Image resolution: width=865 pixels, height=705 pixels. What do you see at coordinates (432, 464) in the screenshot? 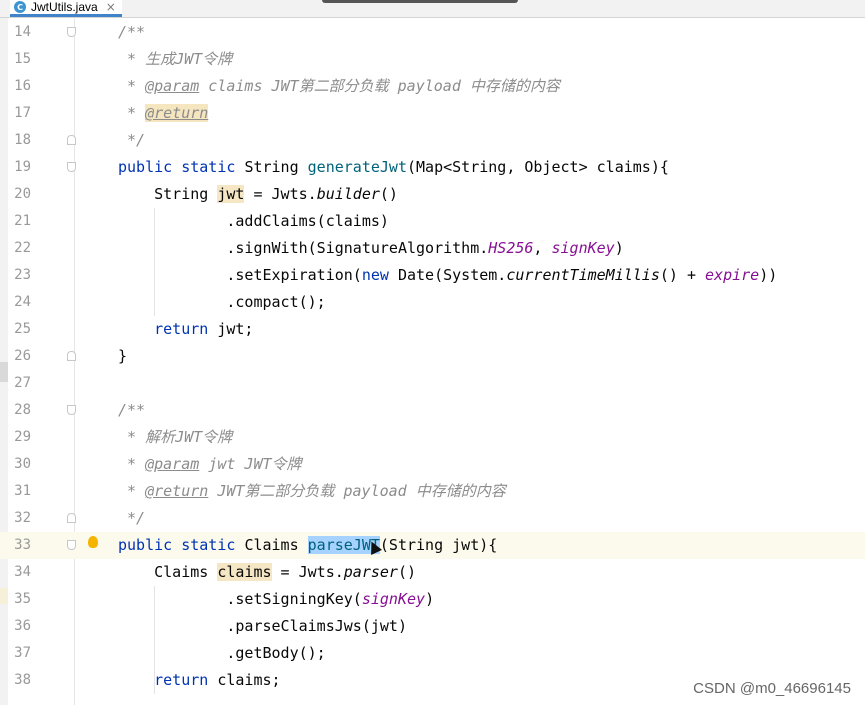
I see `code-line: 30 * @param jwt JWT令牌` at bounding box center [432, 464].